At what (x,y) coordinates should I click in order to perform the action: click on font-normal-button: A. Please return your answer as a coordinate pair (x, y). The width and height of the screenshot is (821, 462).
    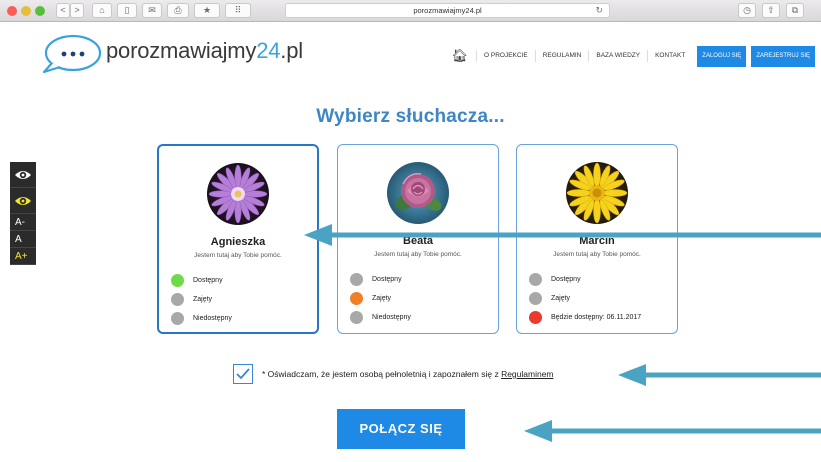
    Looking at the image, I should click on (23, 239).